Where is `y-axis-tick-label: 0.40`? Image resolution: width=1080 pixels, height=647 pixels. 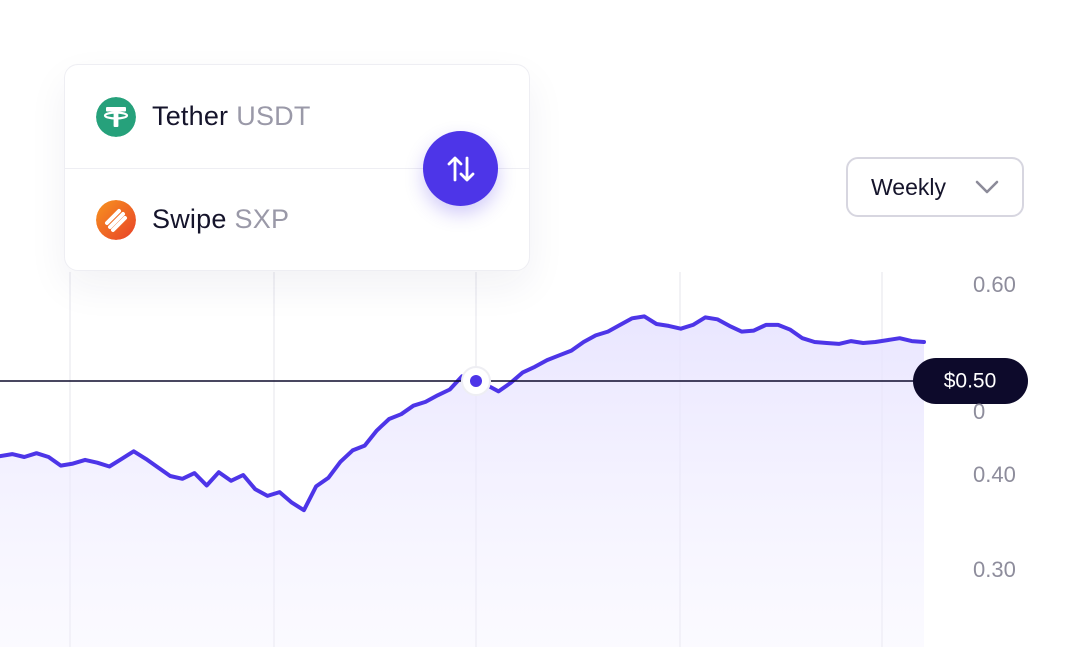
y-axis-tick-label: 0.40 is located at coordinates (994, 474).